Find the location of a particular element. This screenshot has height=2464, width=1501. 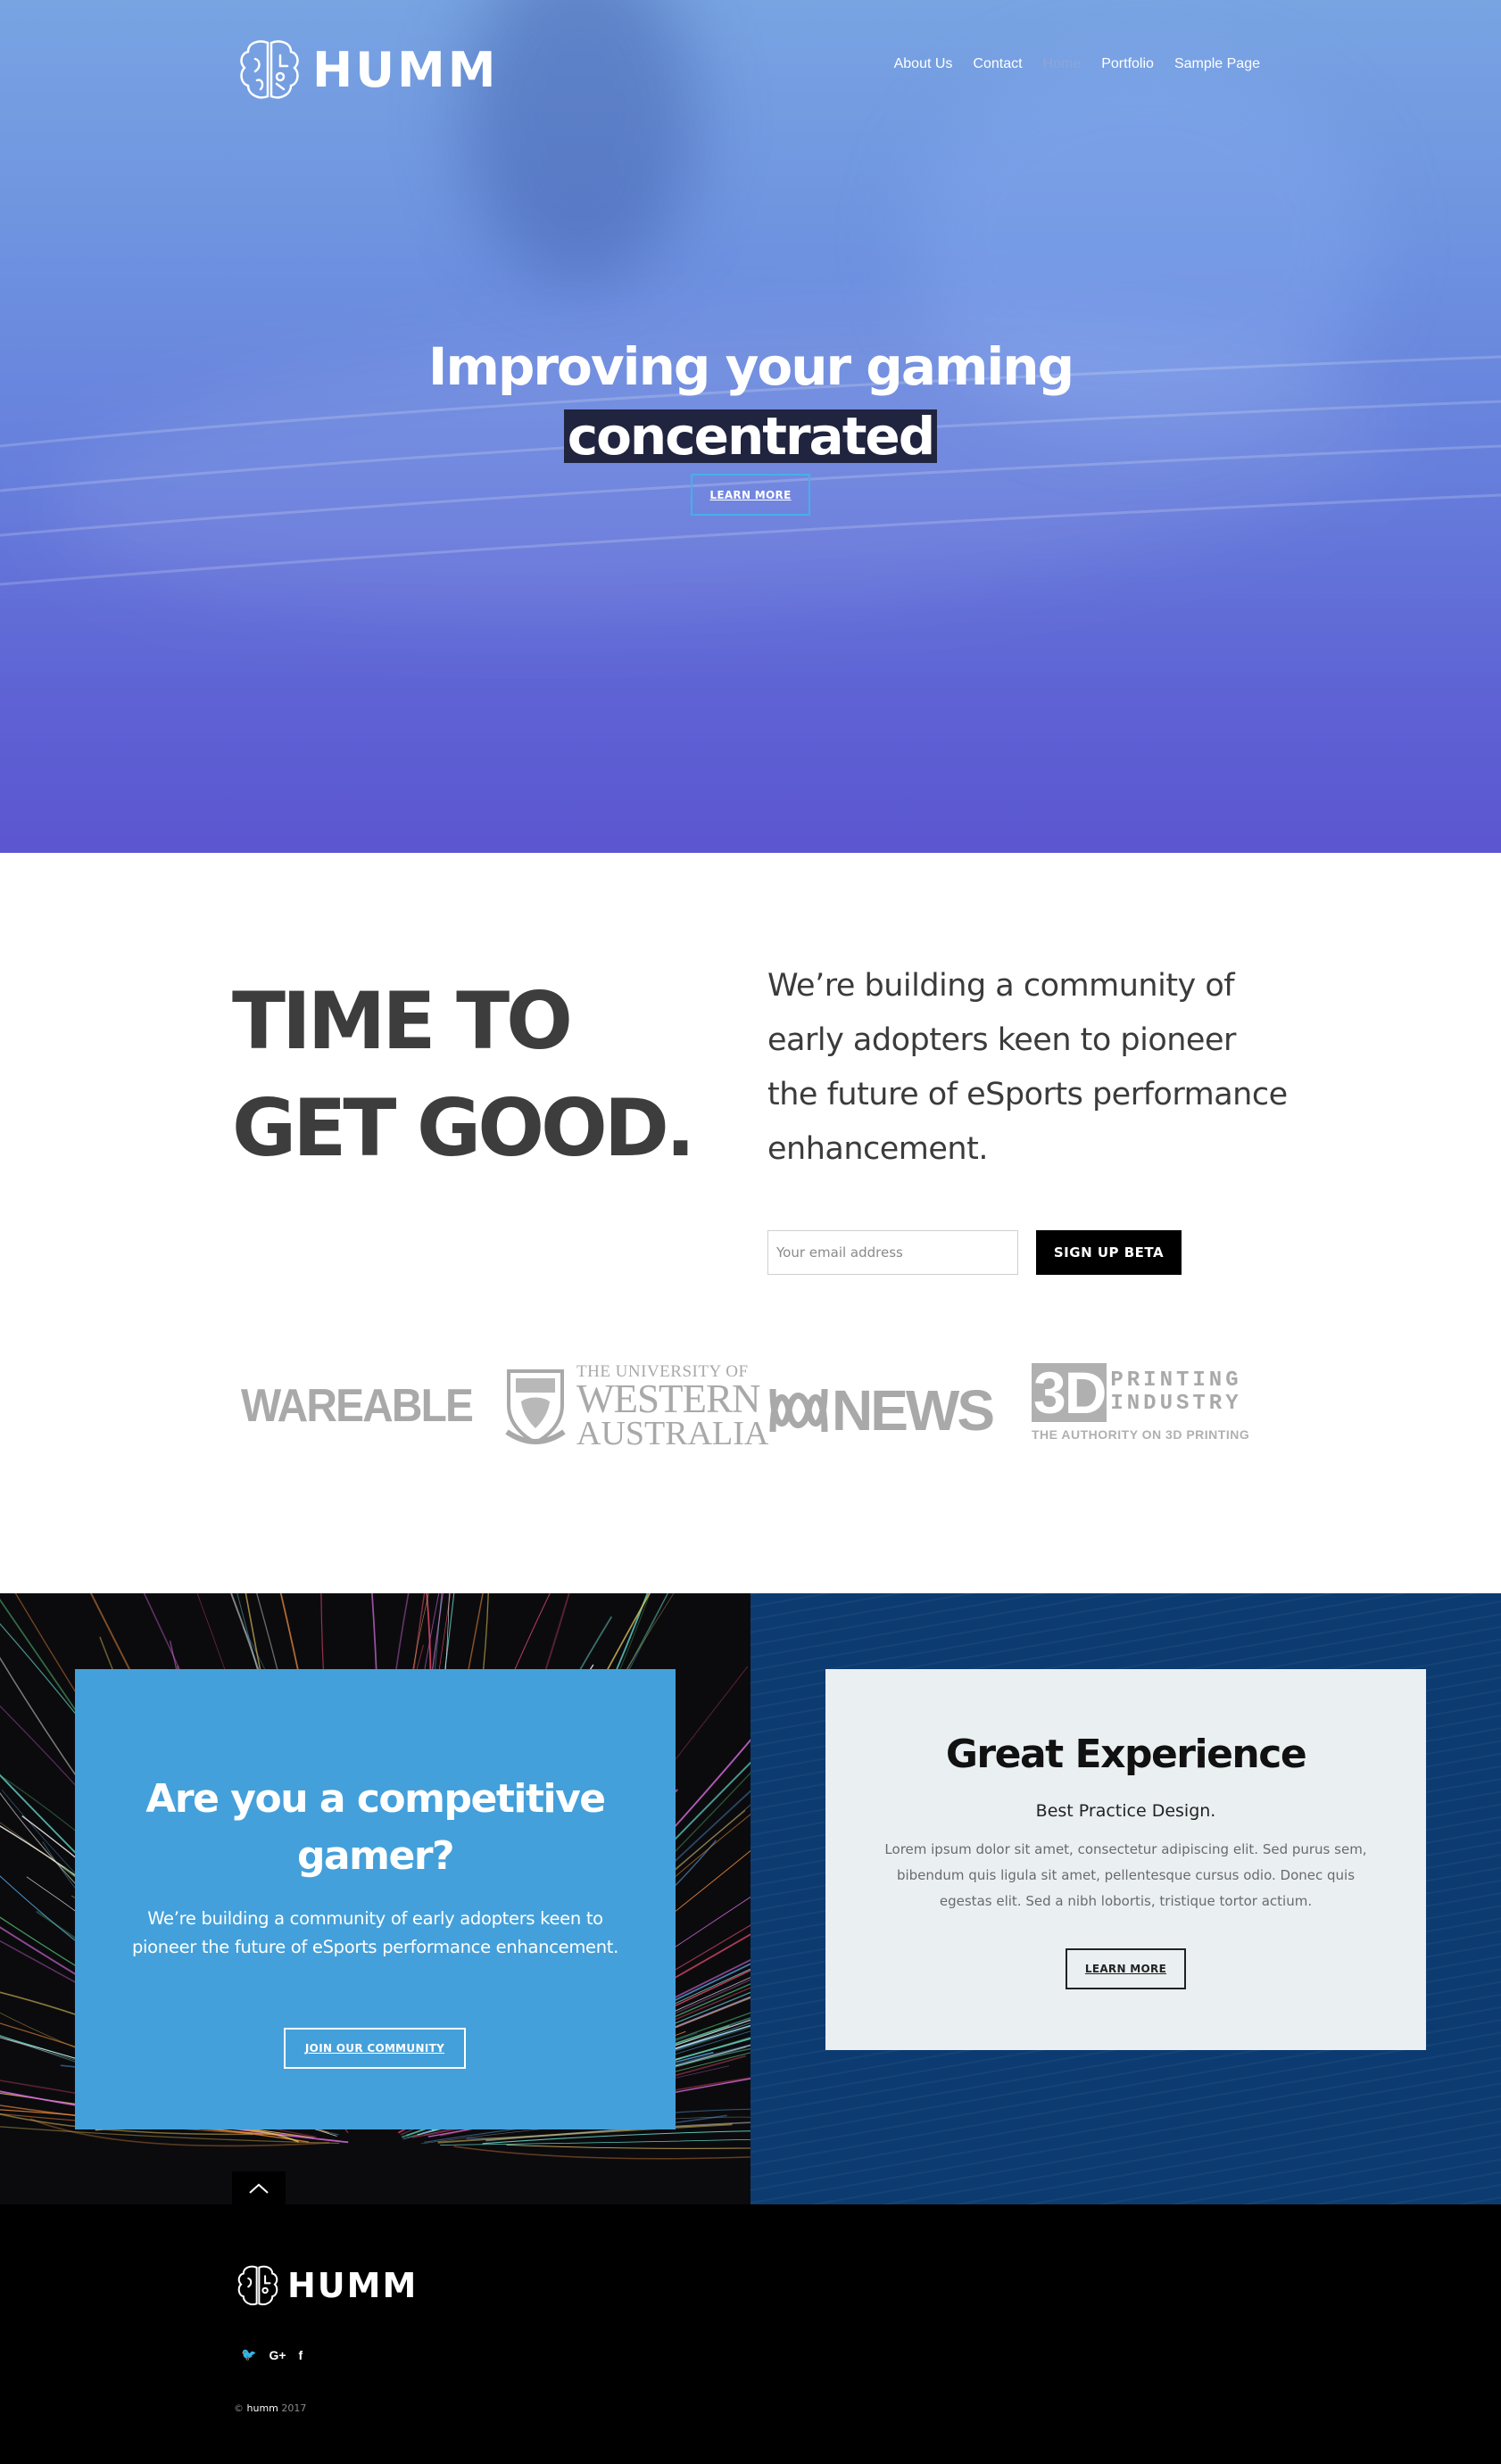

beta-signup-form: SIGN UP BETA is located at coordinates (975, 1253).